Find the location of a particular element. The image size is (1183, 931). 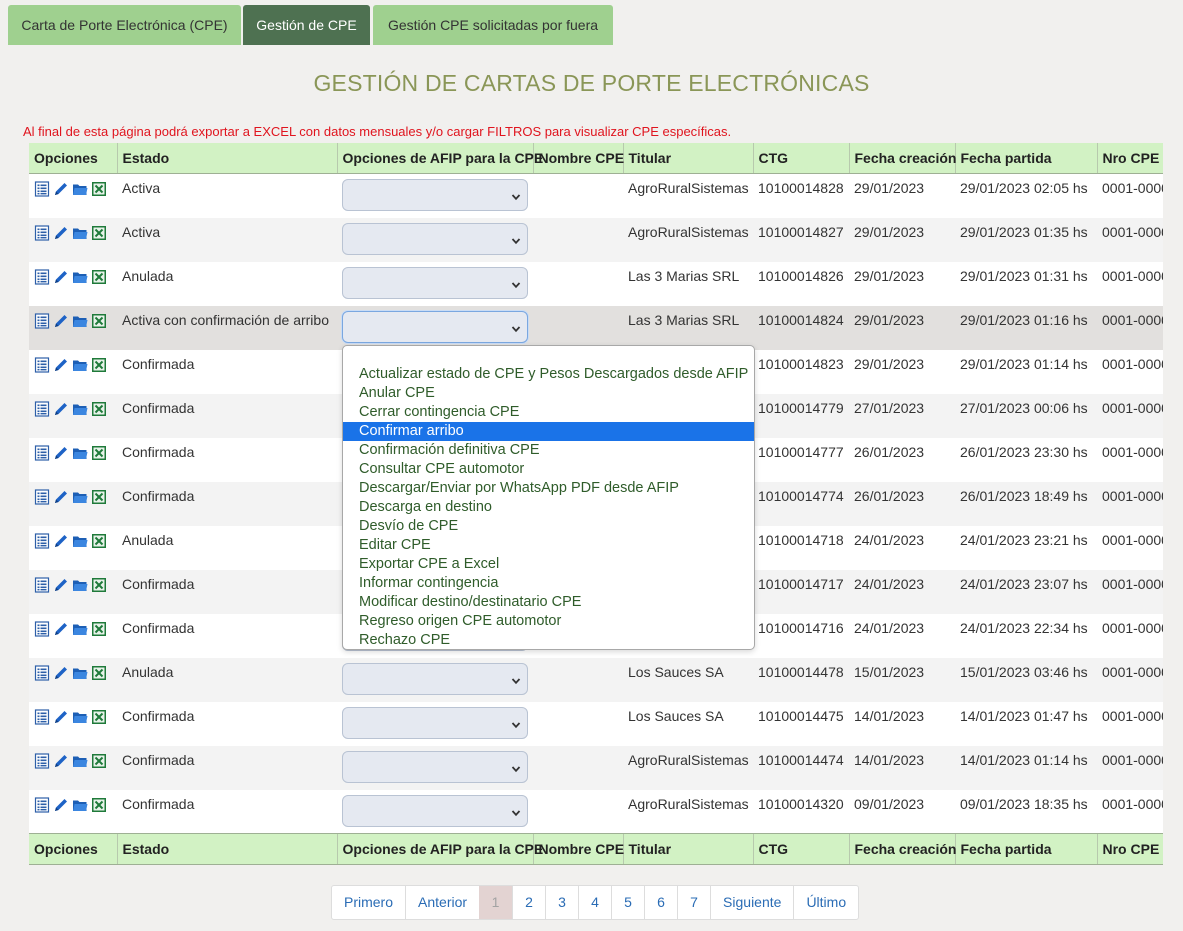

page-next-button: Siguiente is located at coordinates (751, 902).